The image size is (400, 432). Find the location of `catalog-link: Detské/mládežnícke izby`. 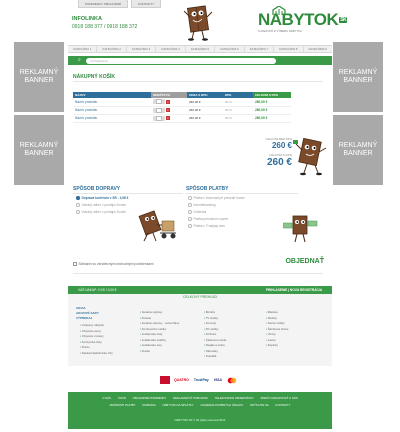

catalog-link: Detské/mládežnícke izby is located at coordinates (96, 354).